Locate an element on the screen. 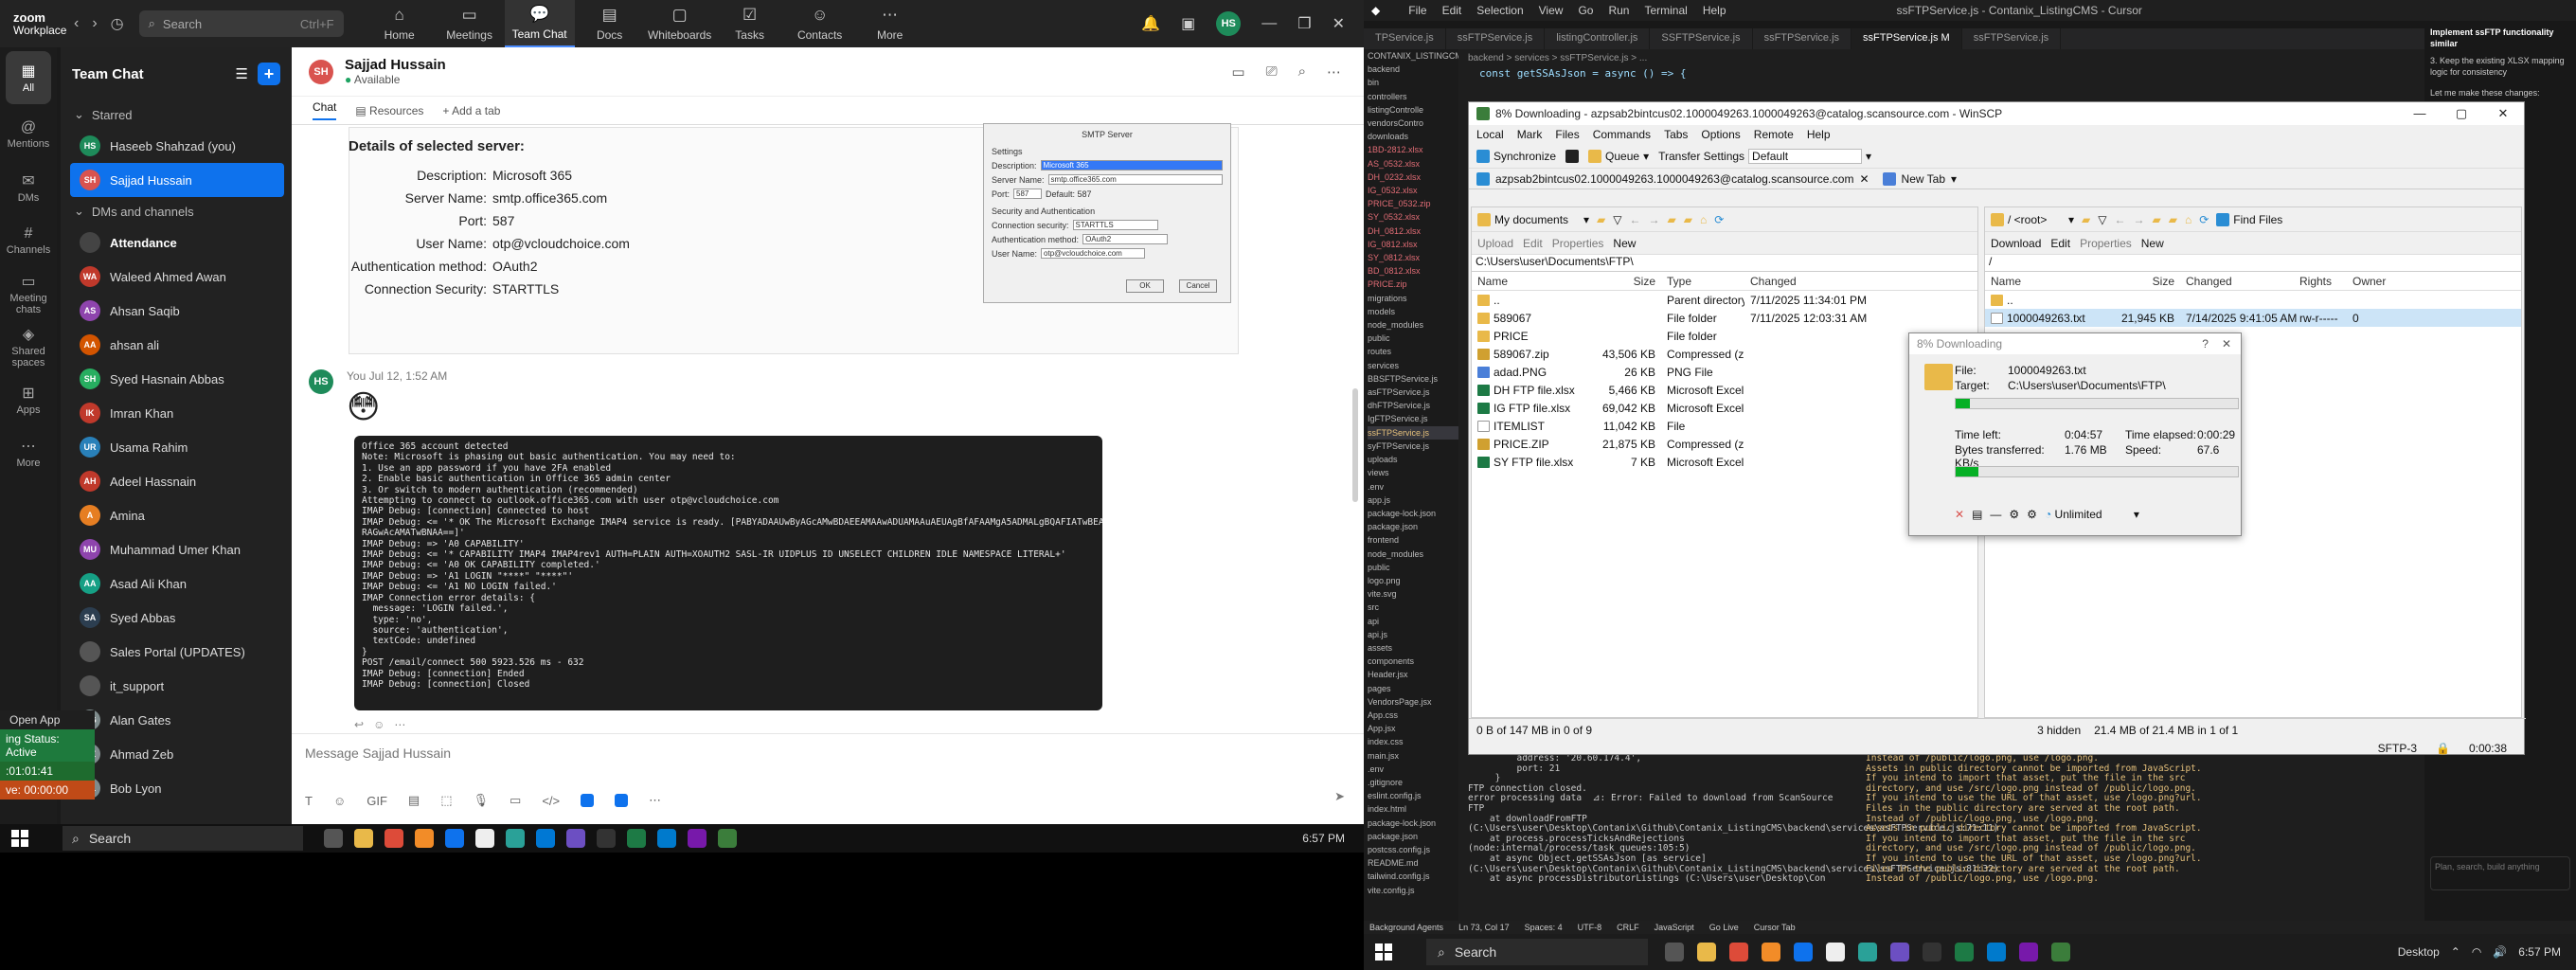 Image resolution: width=2576 pixels, height=970 pixels. explorer-item: downloads is located at coordinates (1413, 136).